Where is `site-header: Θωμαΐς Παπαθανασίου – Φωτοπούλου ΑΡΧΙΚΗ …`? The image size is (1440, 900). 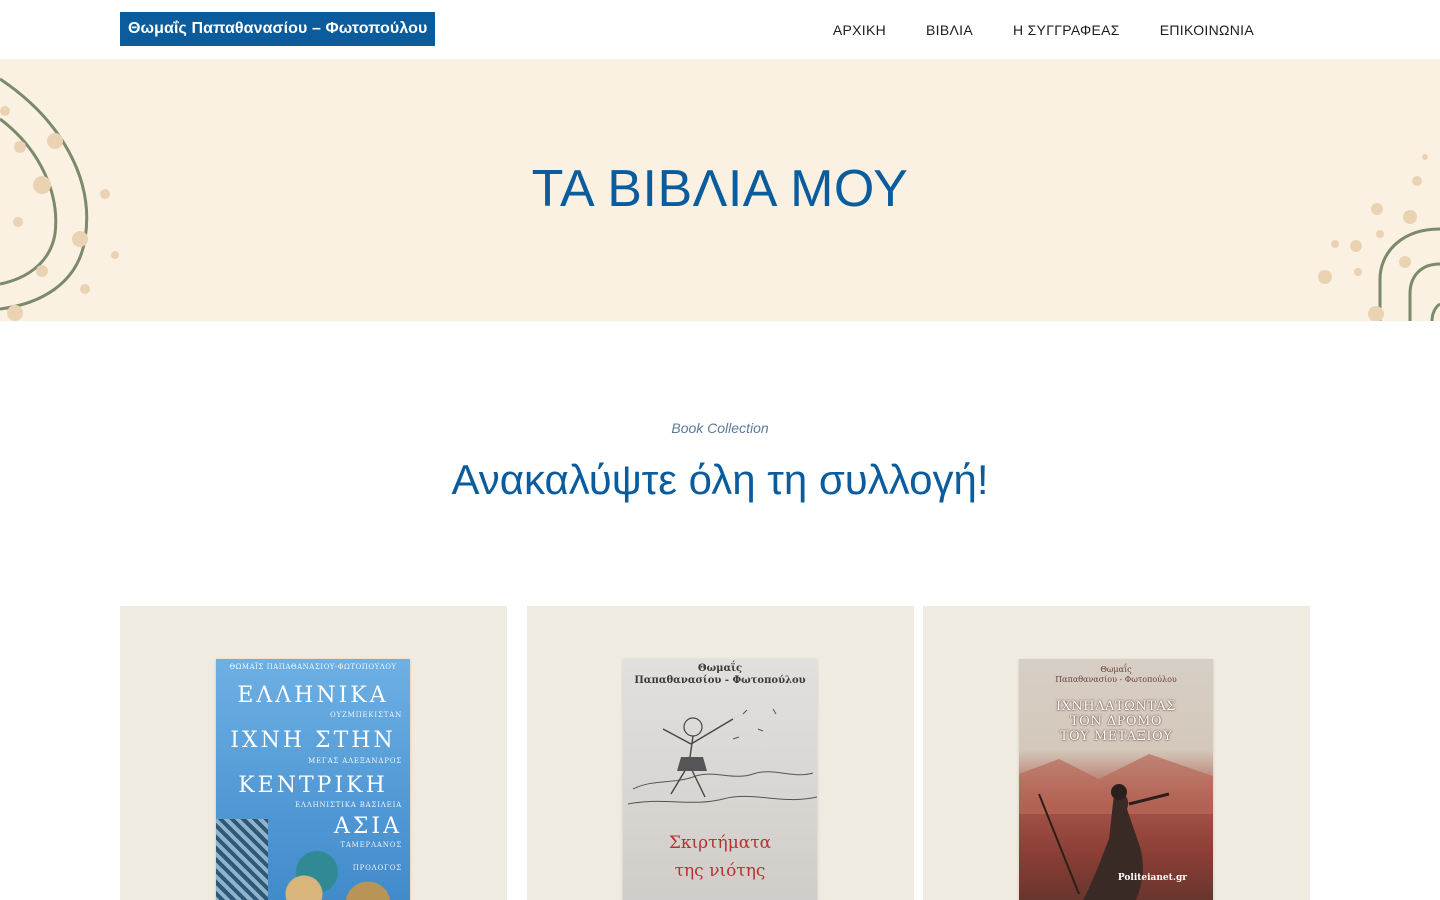
site-header: Θωμαΐς Παπαθανασίου – Φωτοπούλου ΑΡΧΙΚΗ … is located at coordinates (720, 29).